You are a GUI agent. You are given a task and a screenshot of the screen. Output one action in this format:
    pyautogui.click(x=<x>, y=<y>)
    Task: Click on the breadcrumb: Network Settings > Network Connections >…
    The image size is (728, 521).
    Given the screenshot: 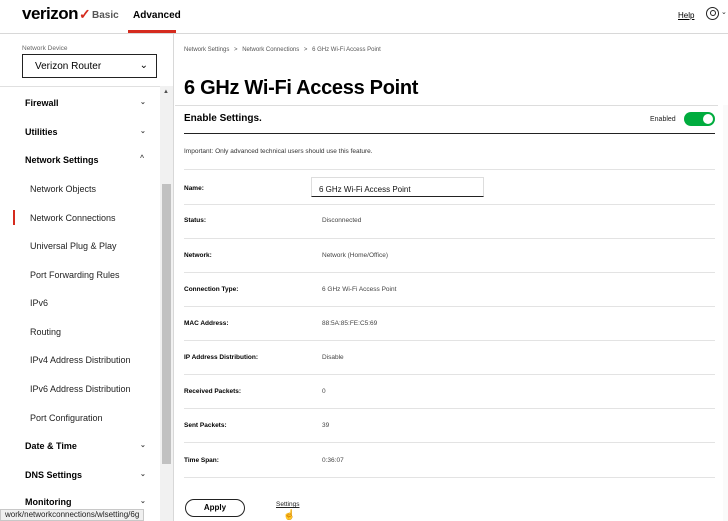 What is the action you would take?
    pyautogui.click(x=284, y=50)
    